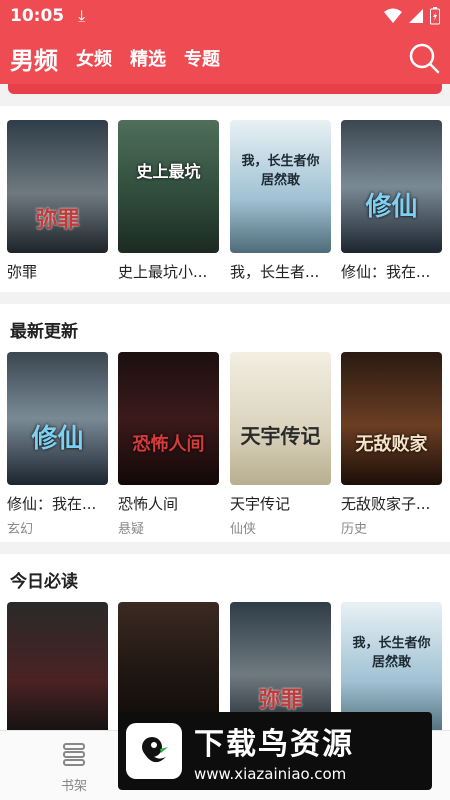 The height and width of the screenshot is (800, 450). Describe the element at coordinates (44, 332) in the screenshot. I see `section-title: 最新更新` at that location.